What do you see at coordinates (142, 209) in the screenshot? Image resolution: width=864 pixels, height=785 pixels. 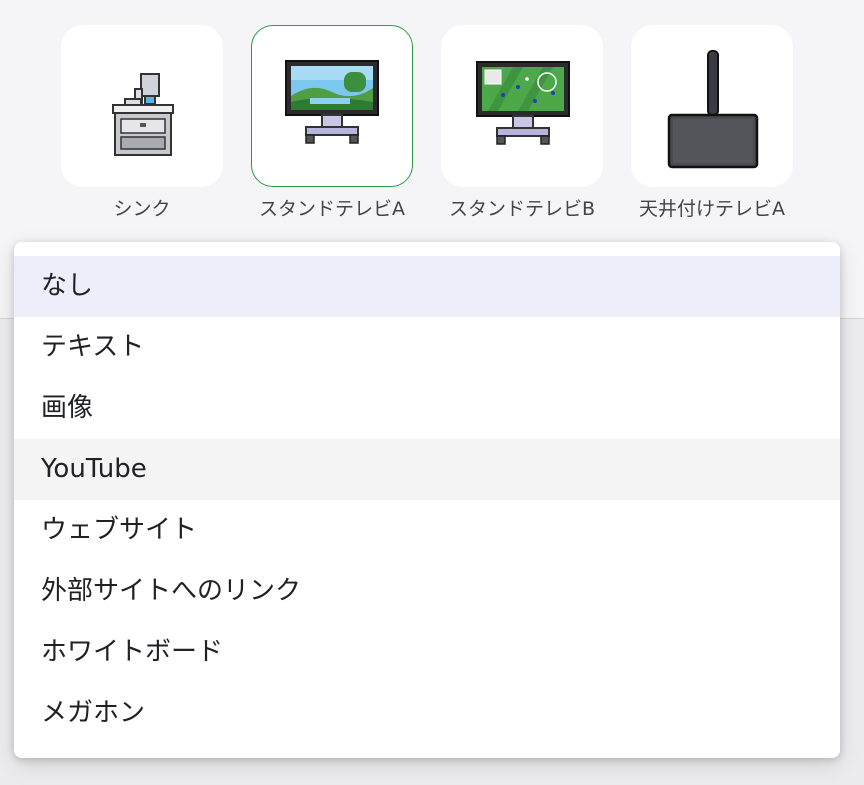 I see `furniture-label-sink: シンク` at bounding box center [142, 209].